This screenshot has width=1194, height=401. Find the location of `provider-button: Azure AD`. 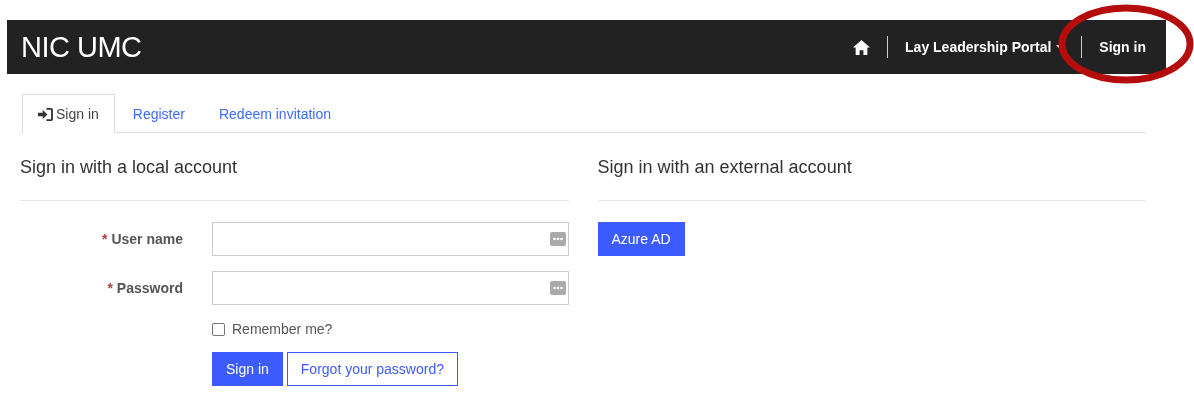

provider-button: Azure AD is located at coordinates (641, 239).